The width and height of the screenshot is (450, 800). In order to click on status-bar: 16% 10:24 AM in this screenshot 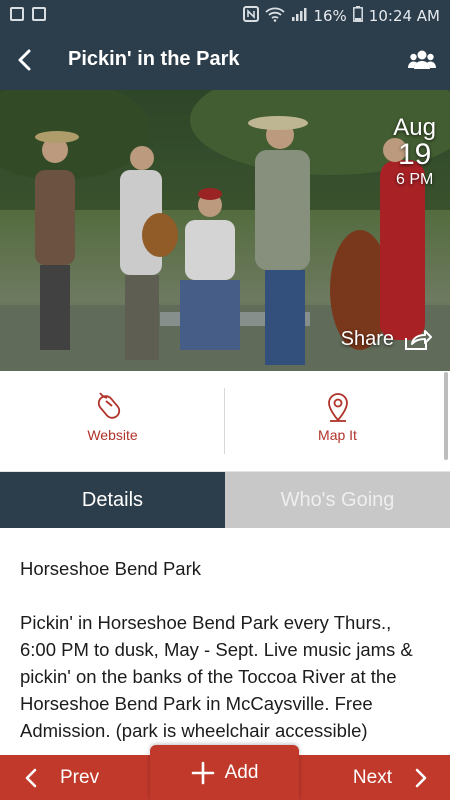, I will do `click(225, 15)`.